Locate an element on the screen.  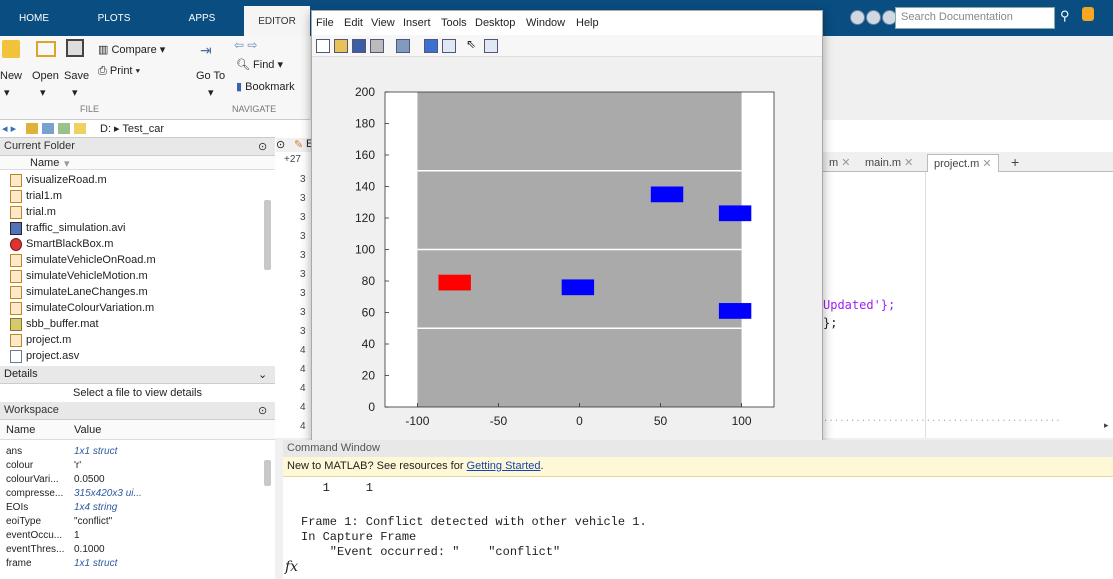
menu-file: File is located at coordinates (325, 23).